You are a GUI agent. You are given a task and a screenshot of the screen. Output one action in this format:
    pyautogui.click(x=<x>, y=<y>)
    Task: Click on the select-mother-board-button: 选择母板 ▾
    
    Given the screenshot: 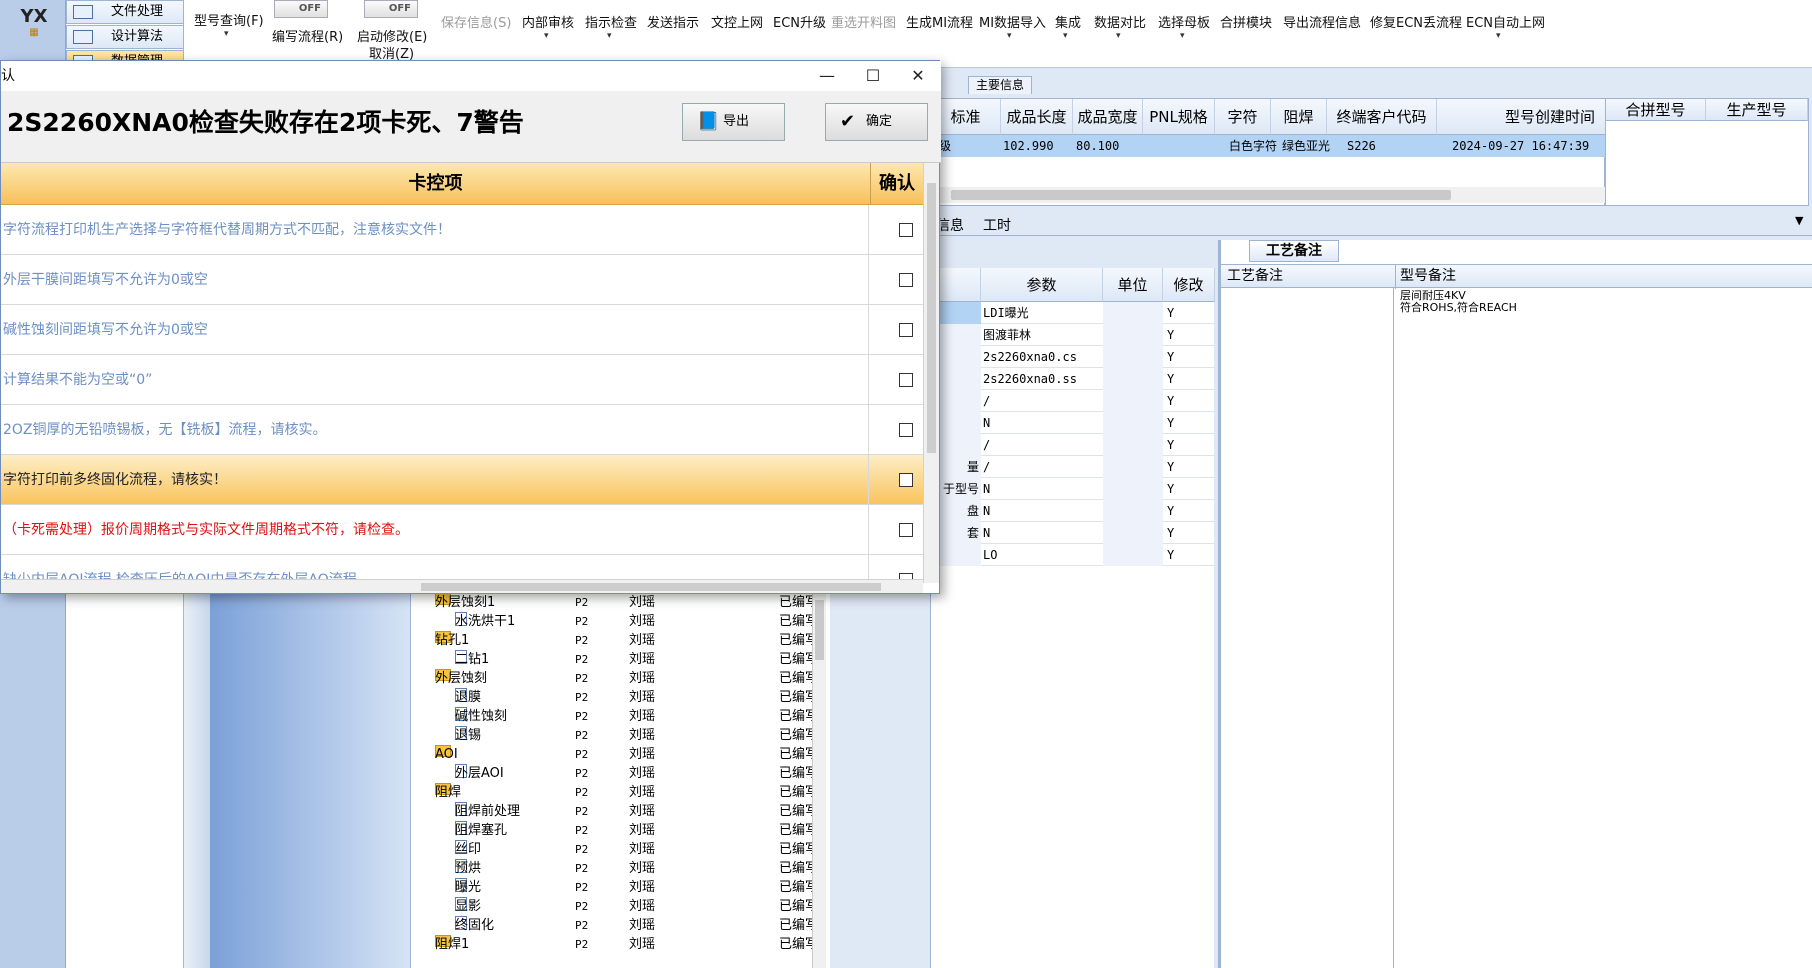 What is the action you would take?
    pyautogui.click(x=1184, y=26)
    